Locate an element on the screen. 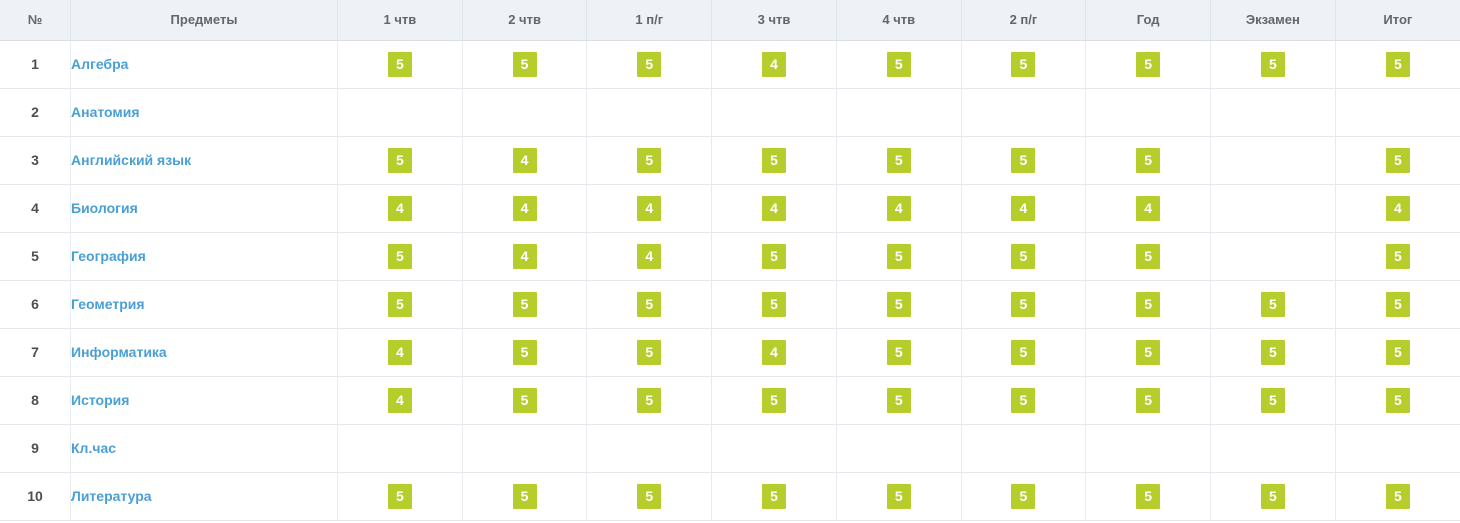 Image resolution: width=1460 pixels, height=523 pixels. column-header-quarter-2: 2 чтв is located at coordinates (525, 20).